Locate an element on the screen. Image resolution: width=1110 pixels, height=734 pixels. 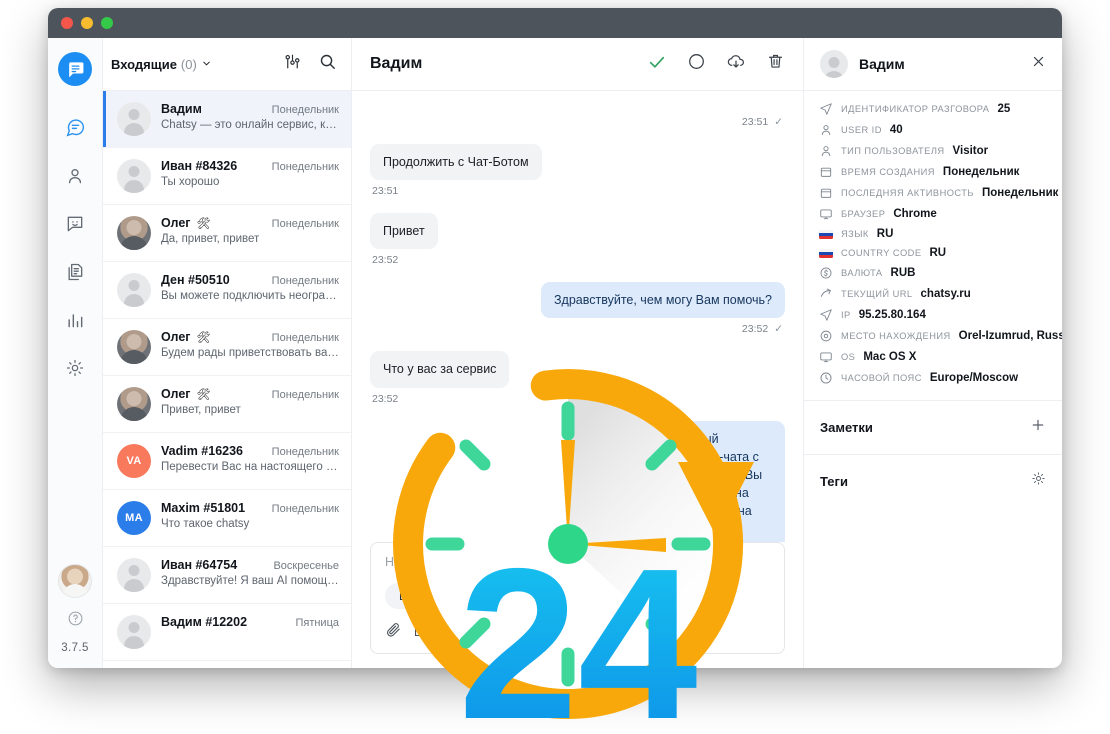
sidebar-item-analytics is located at coordinates (75, 322).